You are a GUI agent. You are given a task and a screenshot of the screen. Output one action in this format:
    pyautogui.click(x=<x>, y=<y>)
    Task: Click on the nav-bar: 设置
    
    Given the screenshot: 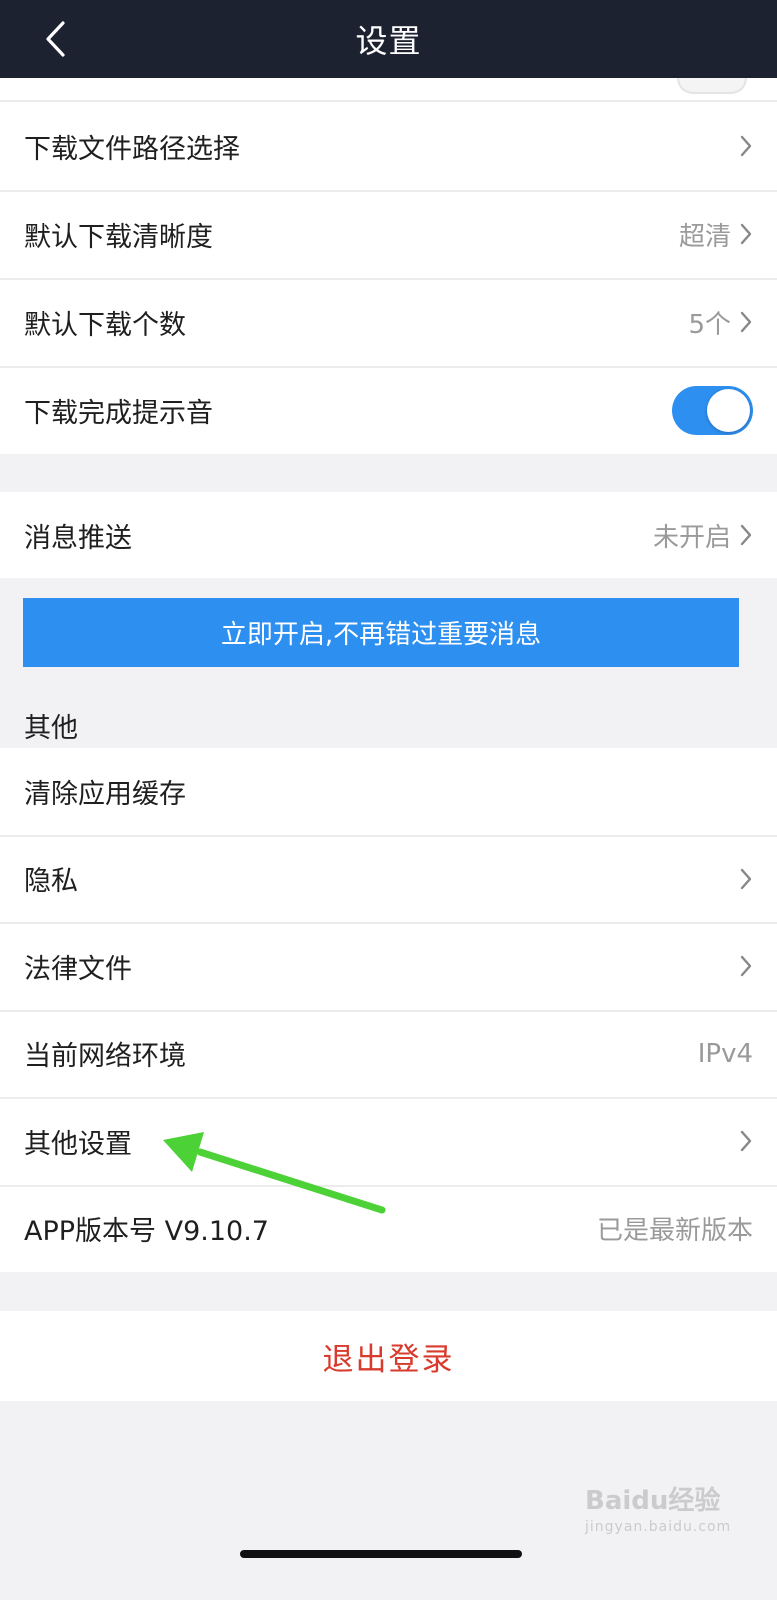 What is the action you would take?
    pyautogui.click(x=388, y=39)
    